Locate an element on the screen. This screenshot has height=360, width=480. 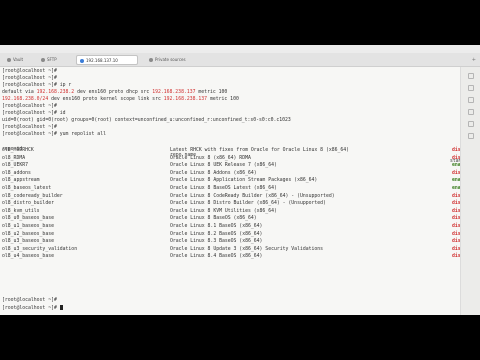
text-segment: default via is located at coordinates (19, 92).